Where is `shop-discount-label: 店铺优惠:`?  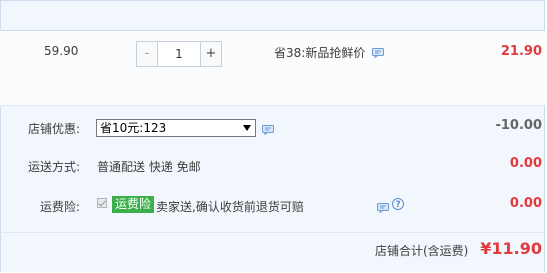
shop-discount-label: 店铺优惠: is located at coordinates (54, 129).